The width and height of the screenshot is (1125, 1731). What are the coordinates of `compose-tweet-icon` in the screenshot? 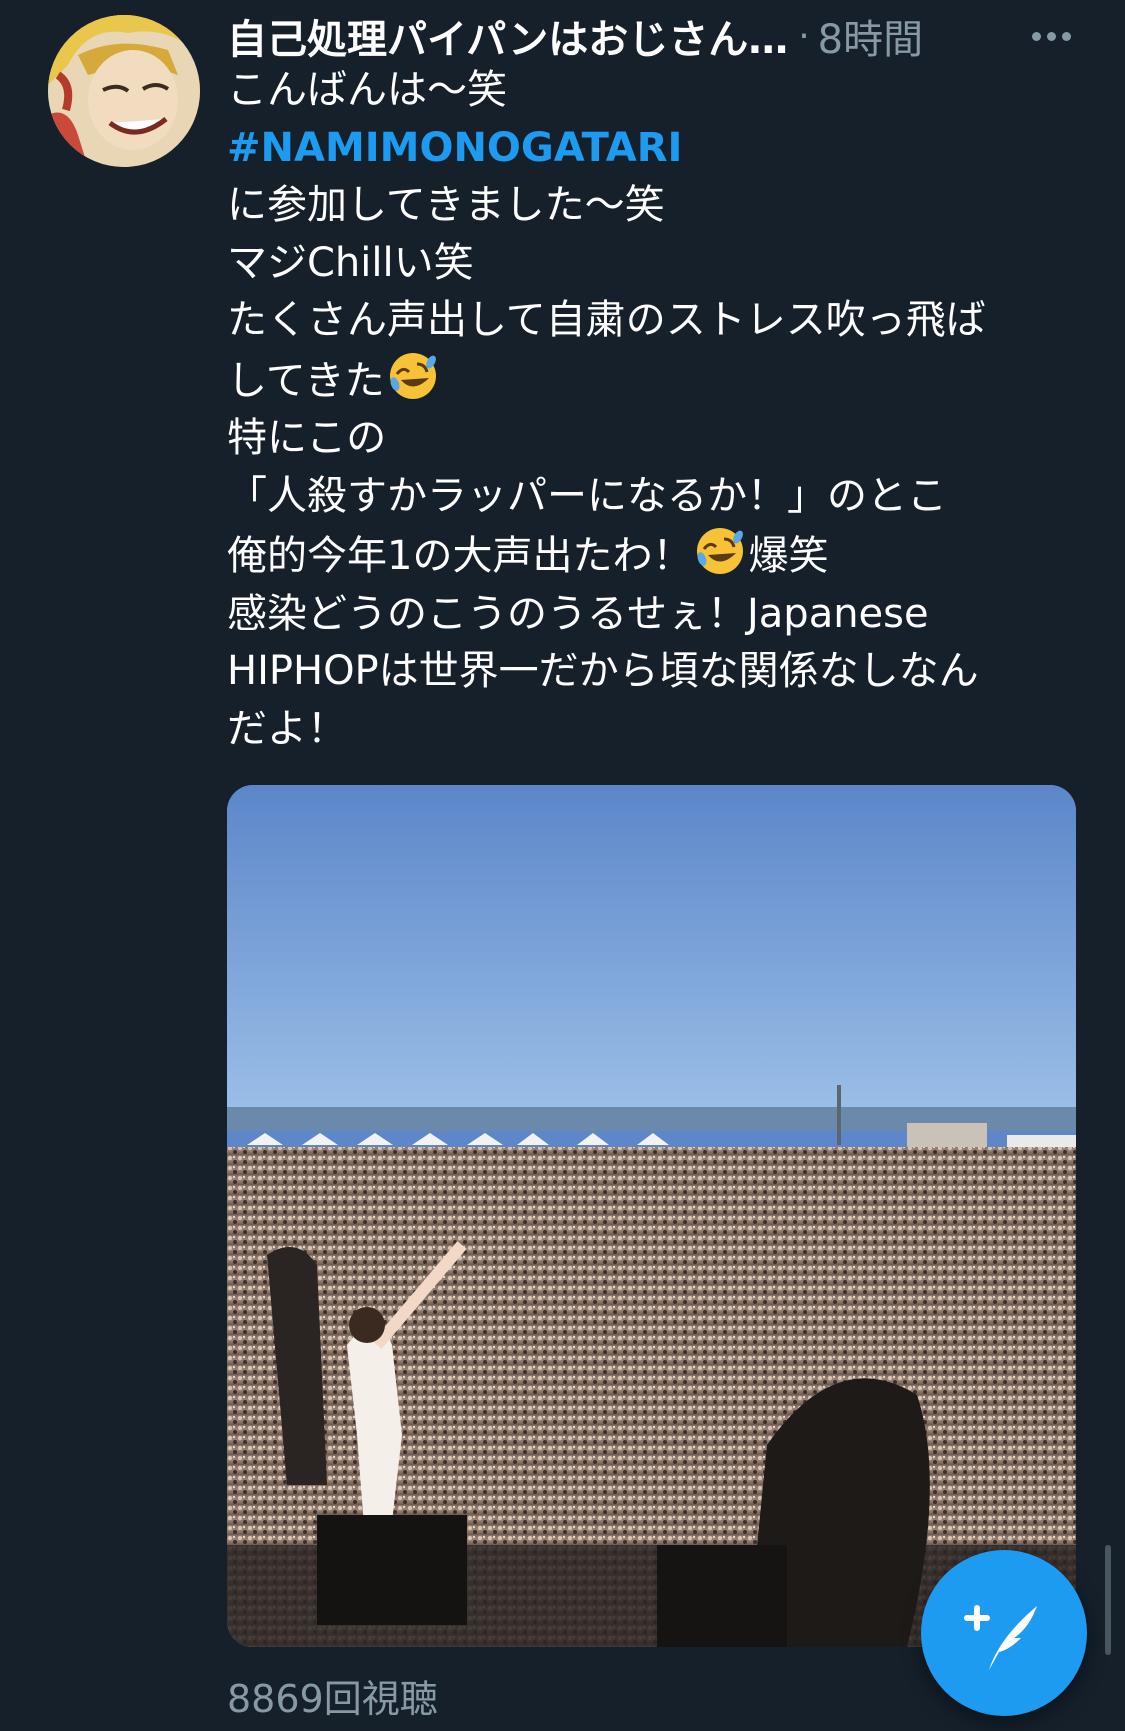 It's located at (1000, 1637).